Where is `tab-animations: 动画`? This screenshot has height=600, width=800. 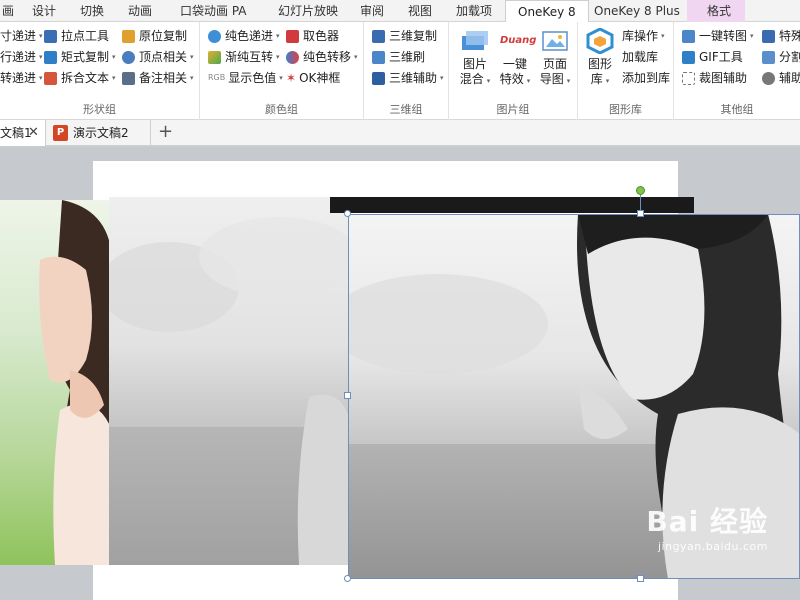
tab-animations: 动画 is located at coordinates (140, 11).